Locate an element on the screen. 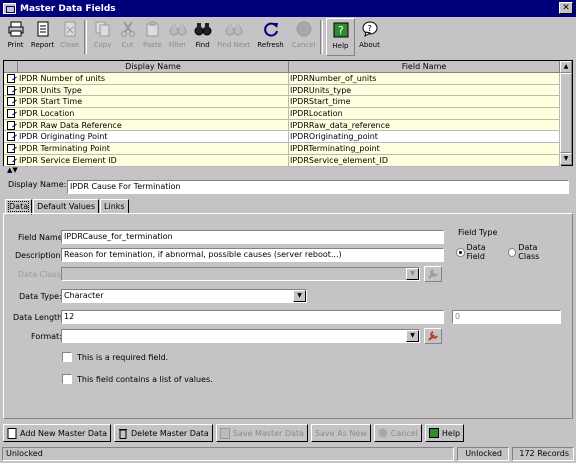 The image size is (576, 463). description-label: Description: is located at coordinates (39, 255).